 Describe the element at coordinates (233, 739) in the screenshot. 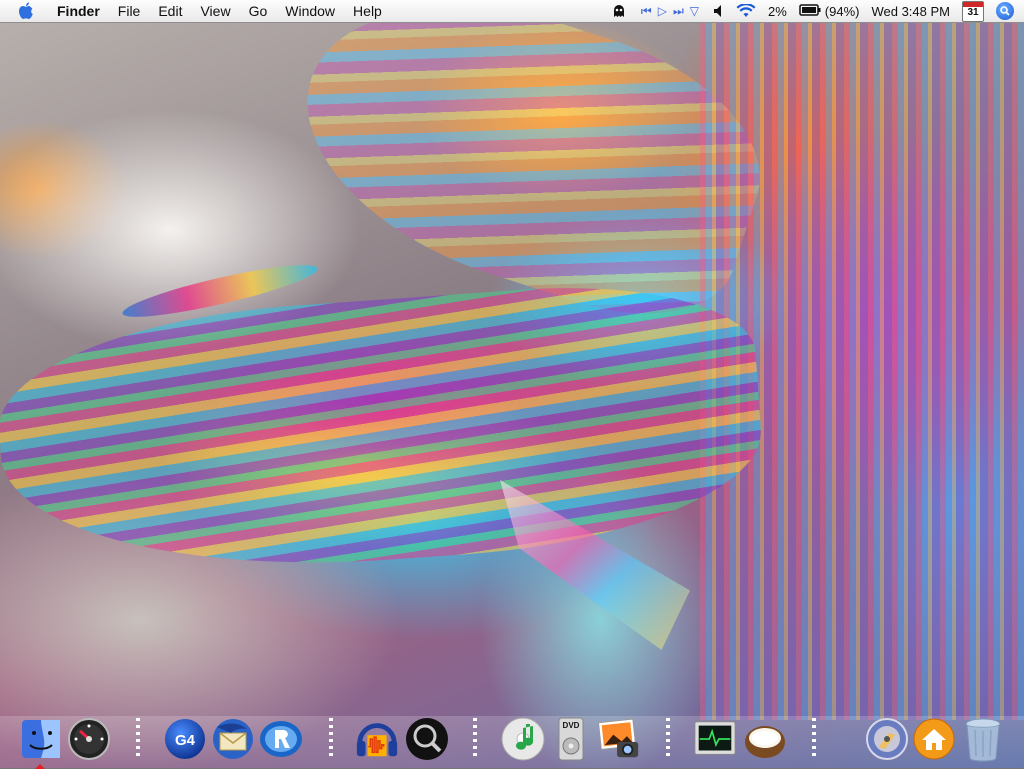

I see `thunderbird-icon` at that location.